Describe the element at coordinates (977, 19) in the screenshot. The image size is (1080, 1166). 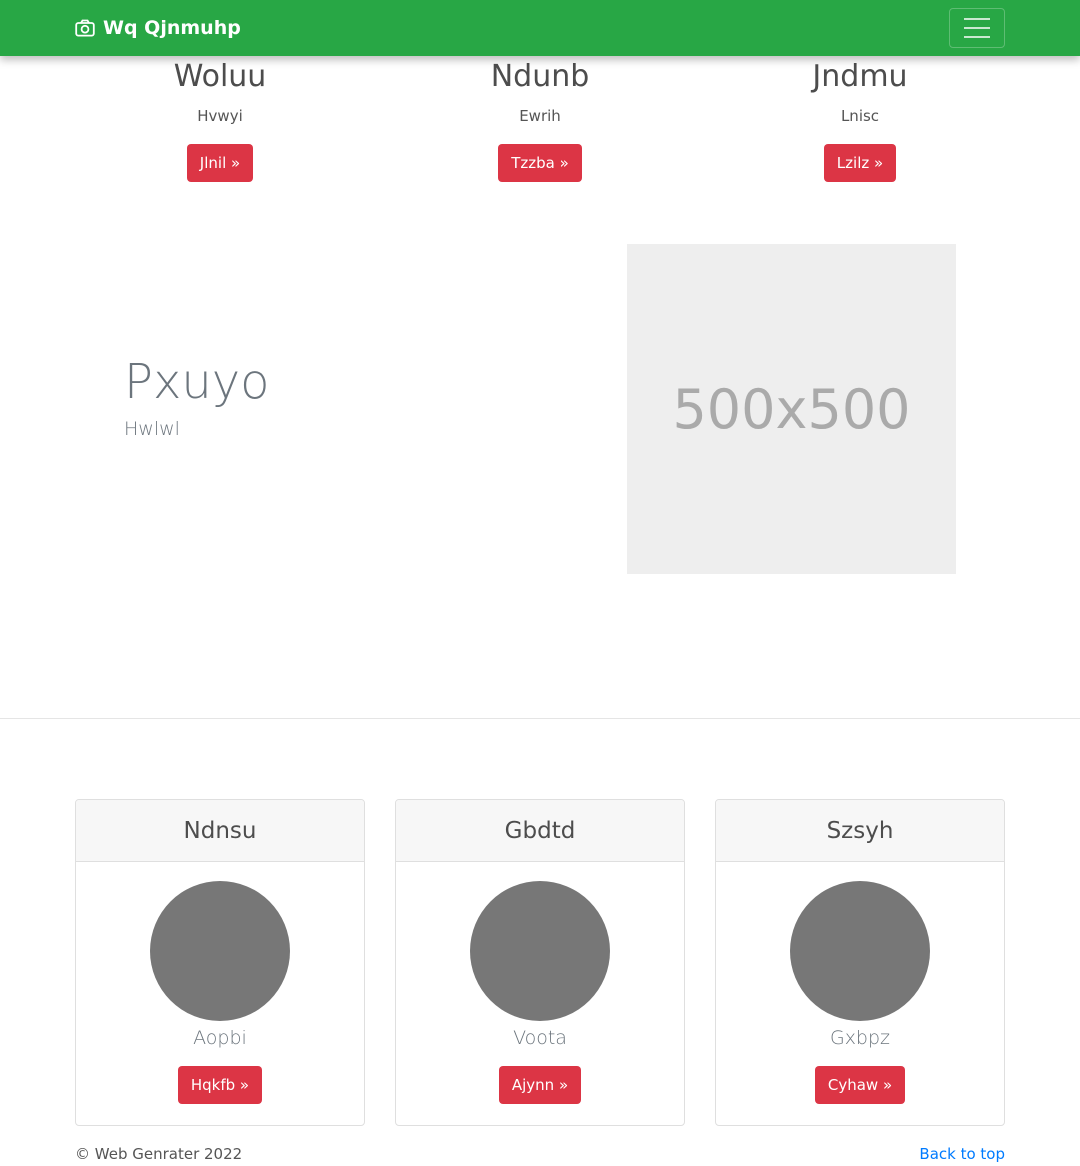
I see `hamburger-menu-icon` at that location.